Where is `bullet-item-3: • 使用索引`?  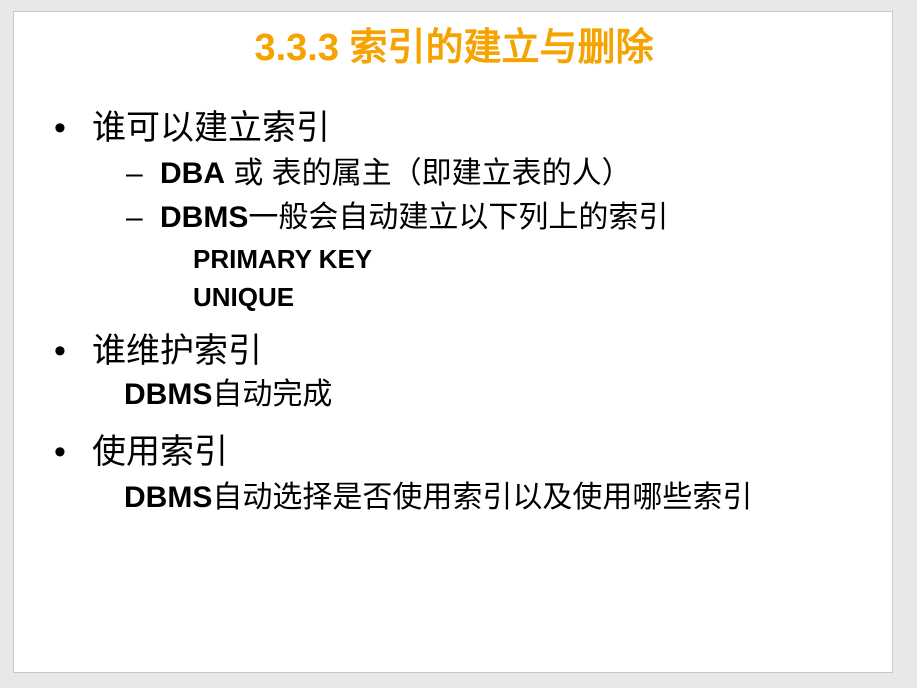
bullet-item-3: • 使用索引 is located at coordinates (141, 452).